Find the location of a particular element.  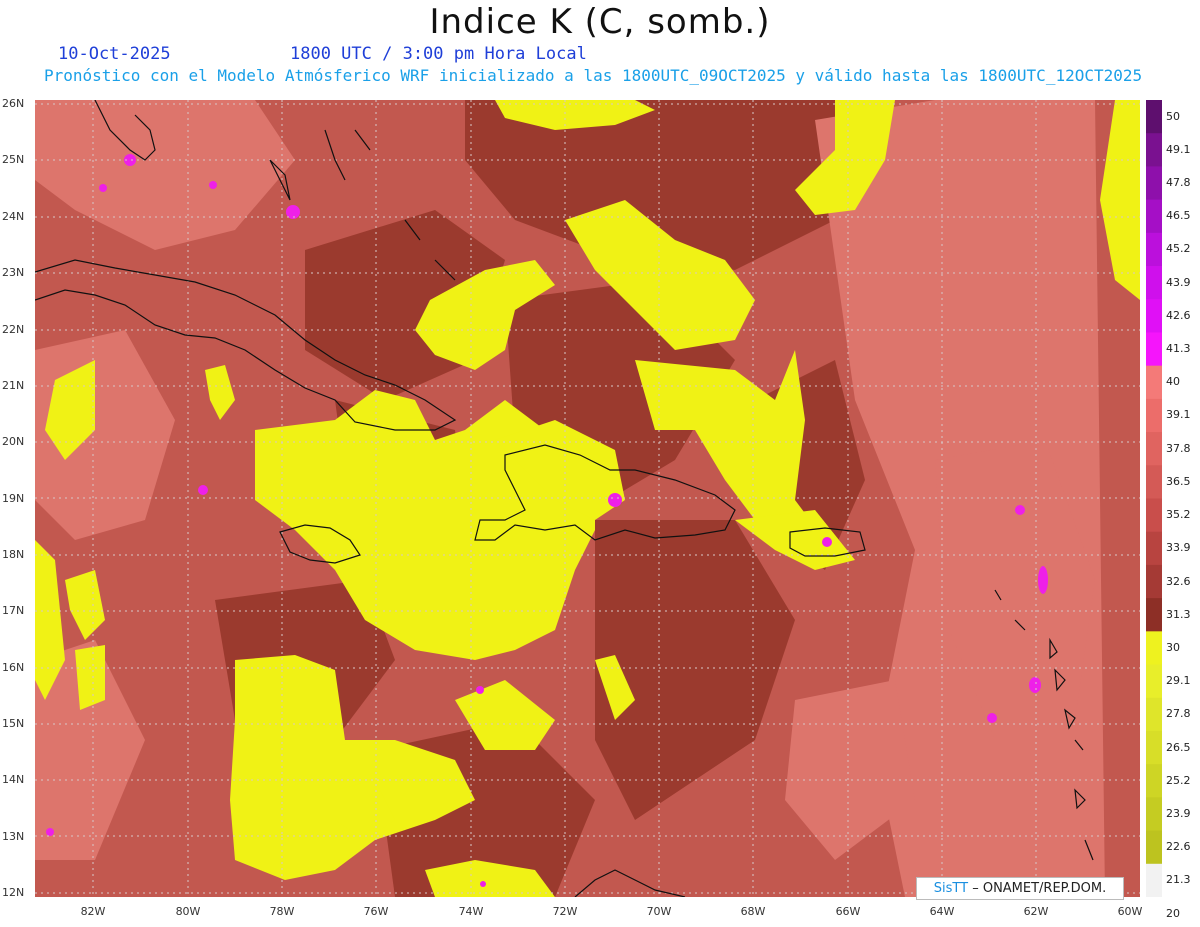

lon-label: 64W is located at coordinates (942, 911).